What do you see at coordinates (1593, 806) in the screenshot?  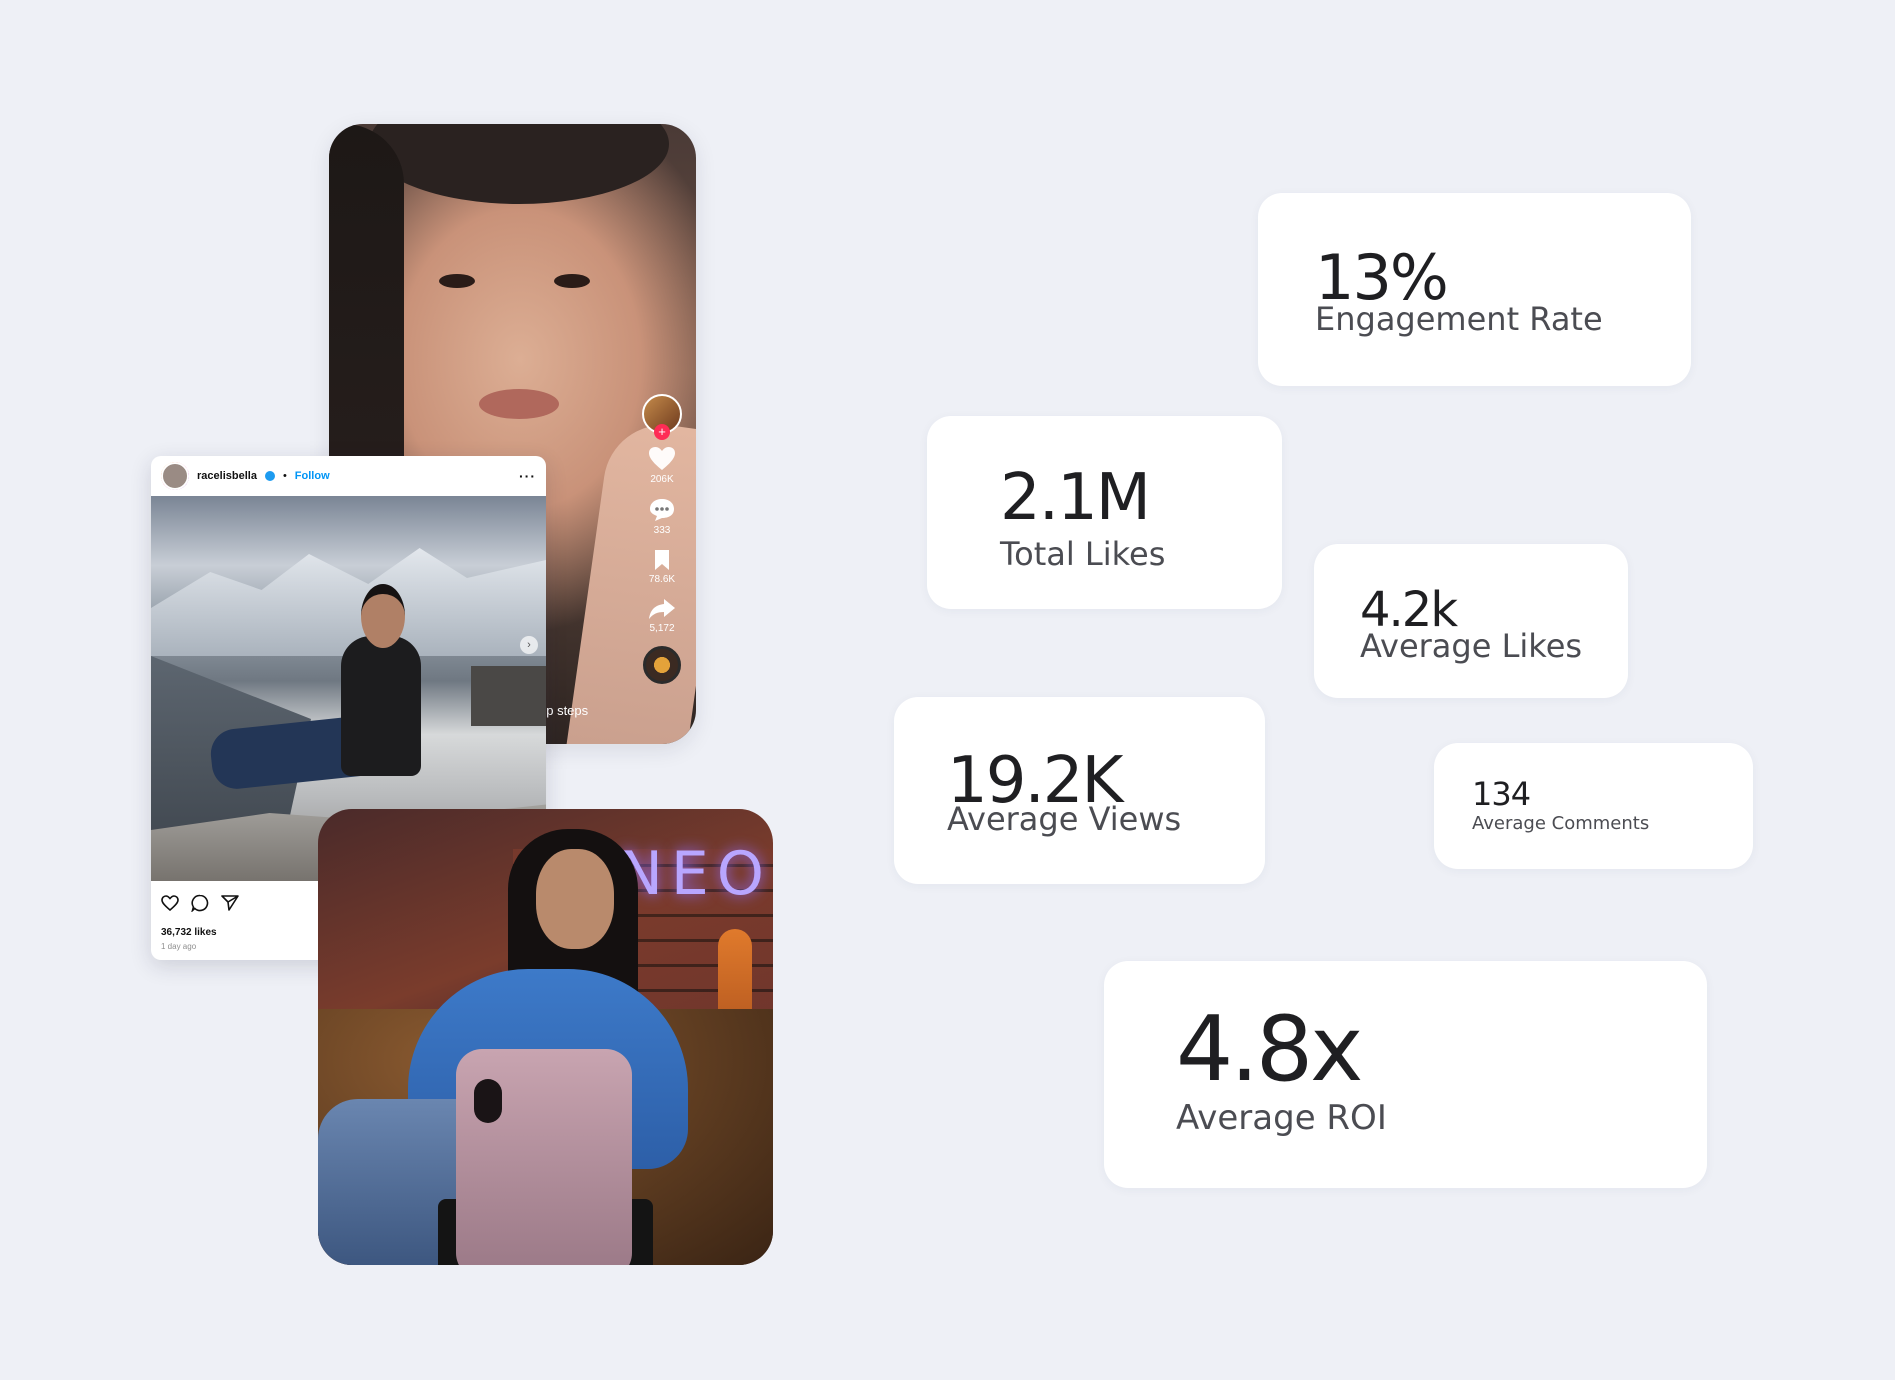 I see `average-comments-card: 134 Average Comments` at bounding box center [1593, 806].